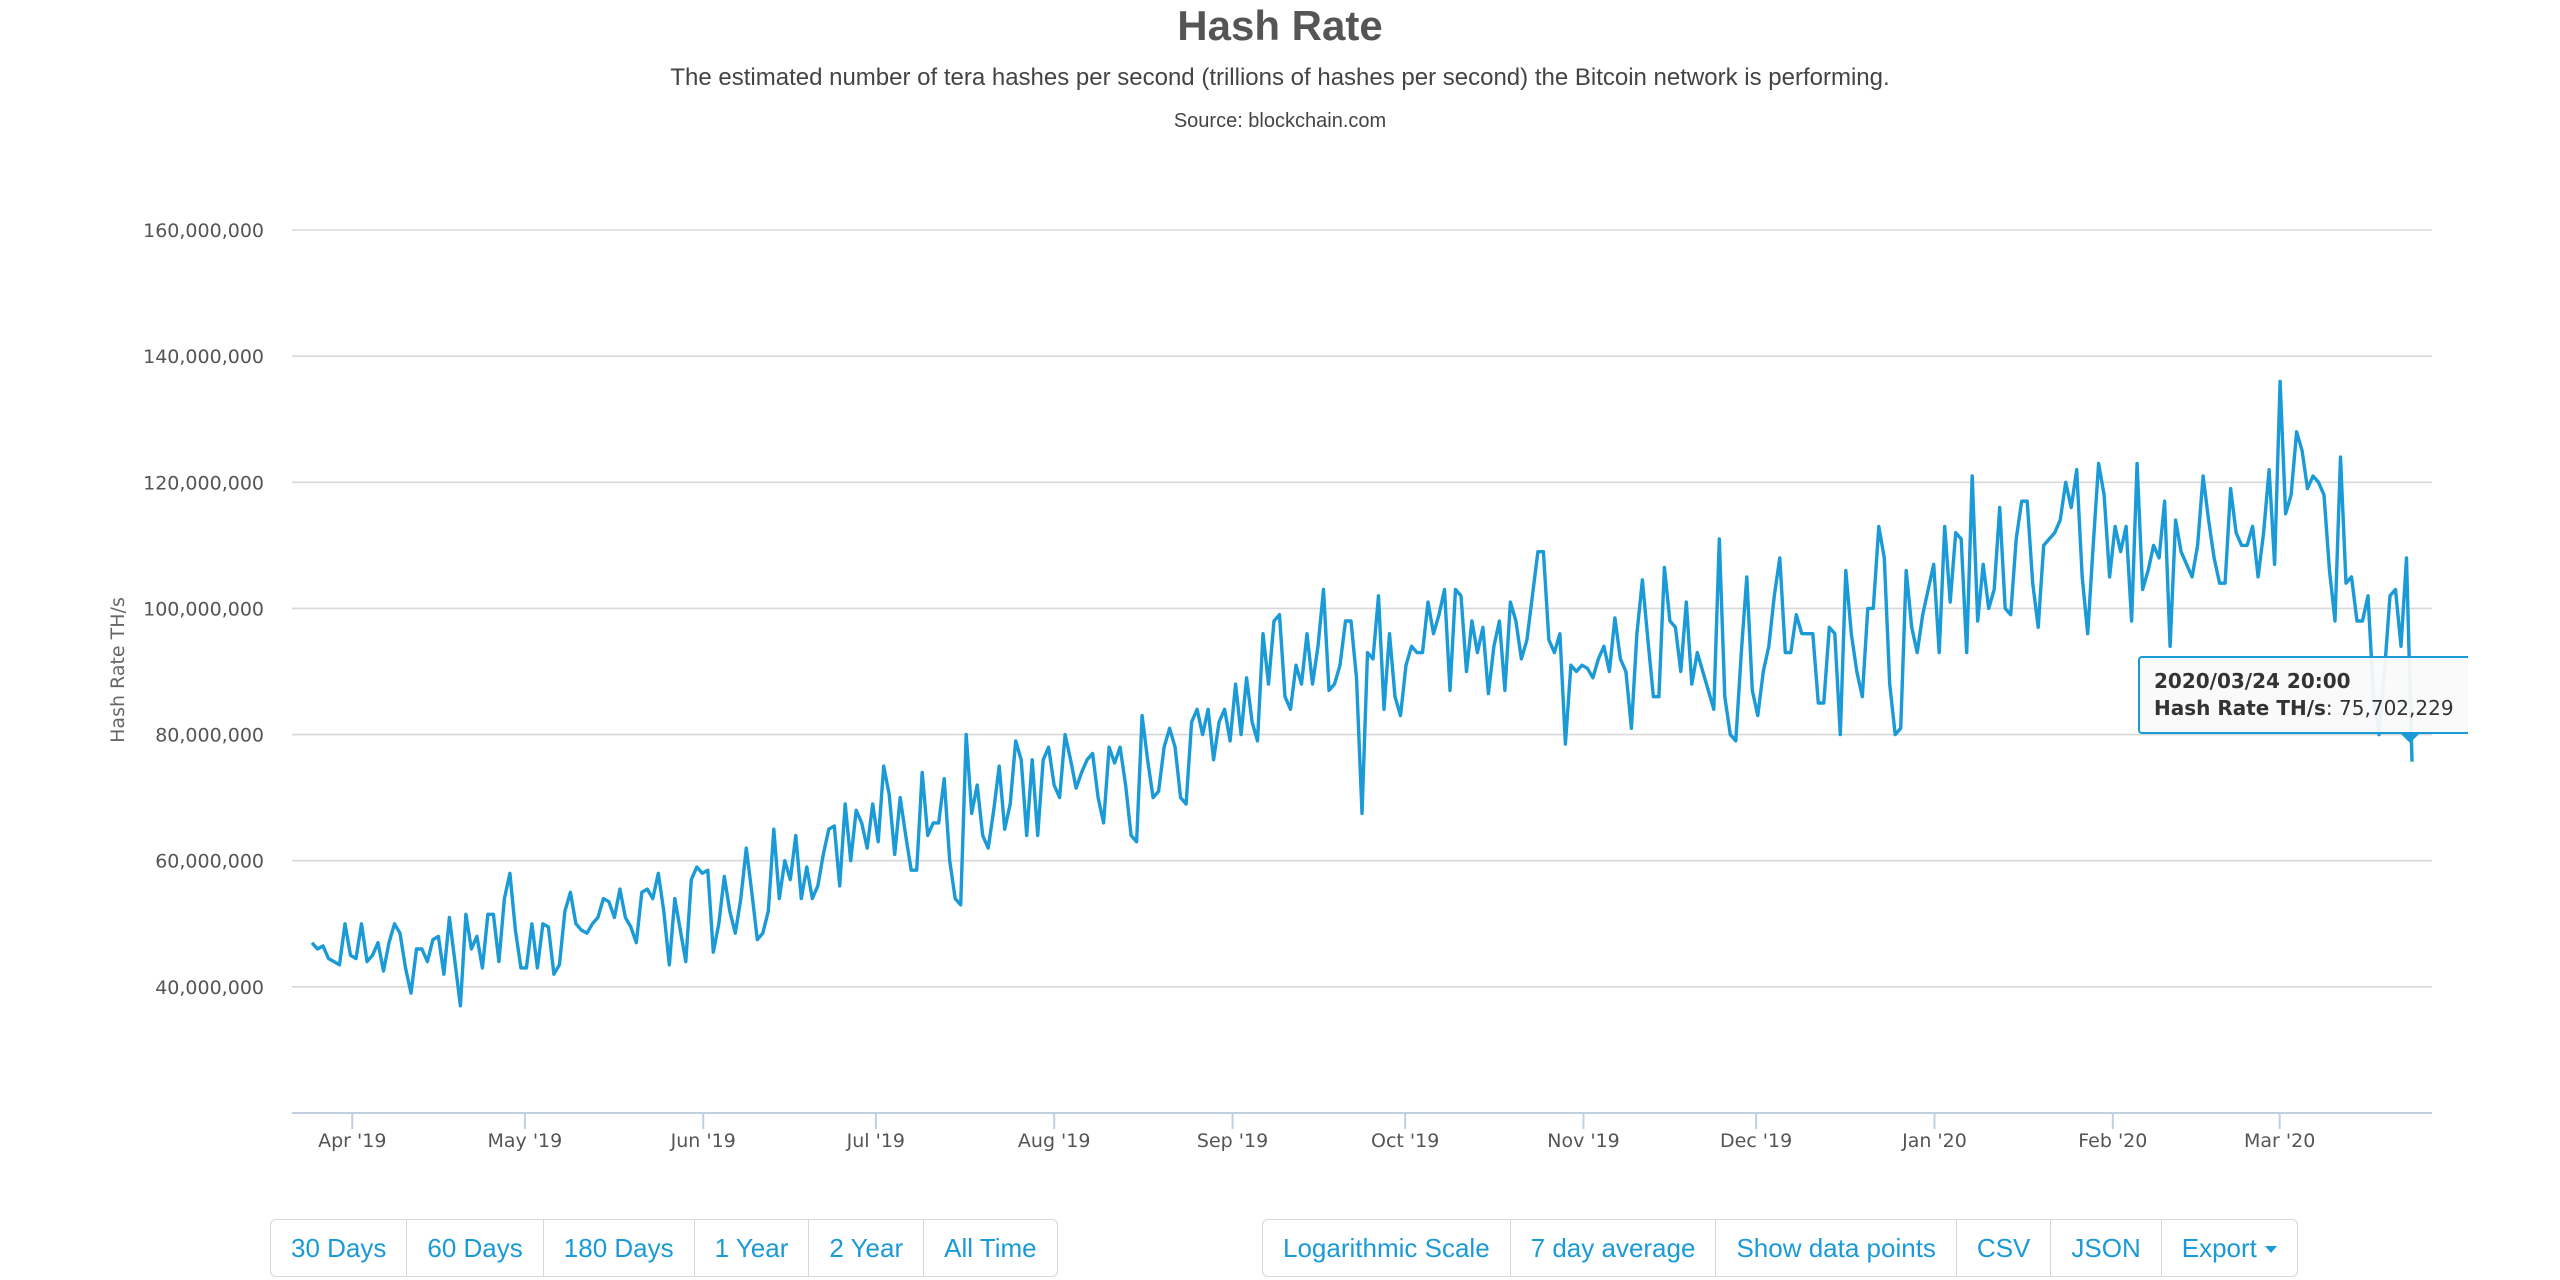 Image resolution: width=2560 pixels, height=1280 pixels. I want to click on tooltip-label: Hash Rate TH/s, so click(2240, 708).